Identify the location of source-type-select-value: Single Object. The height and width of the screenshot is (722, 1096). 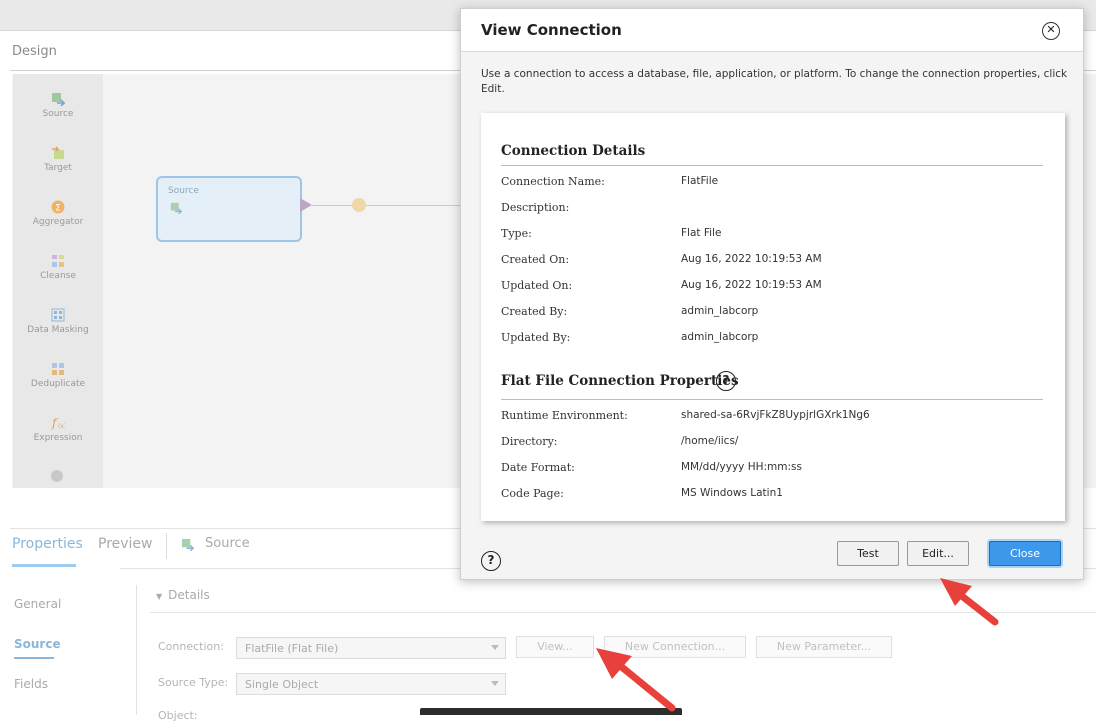
(282, 684).